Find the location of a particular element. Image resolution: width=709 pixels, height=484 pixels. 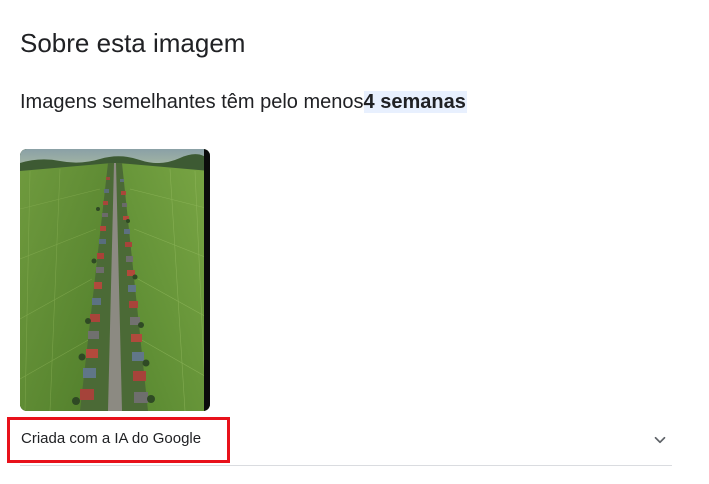

image-thumbnail is located at coordinates (115, 280).